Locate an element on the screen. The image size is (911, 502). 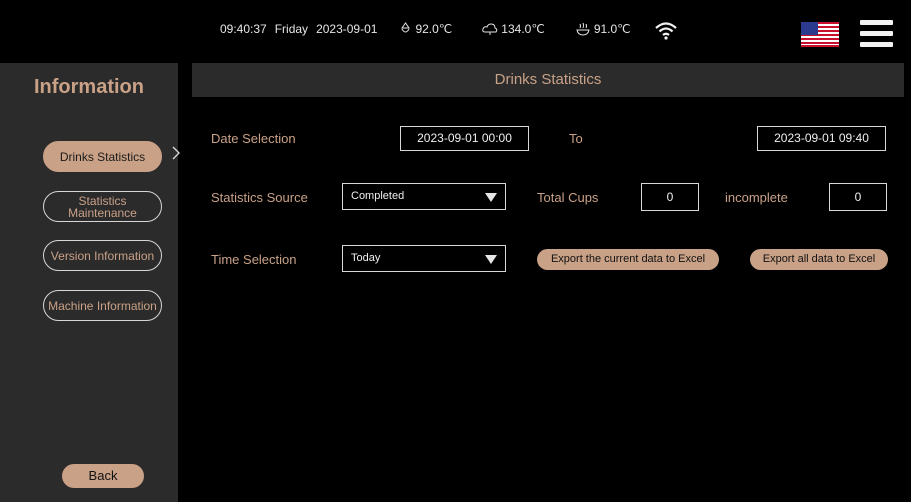
menu-icon is located at coordinates (876, 33).